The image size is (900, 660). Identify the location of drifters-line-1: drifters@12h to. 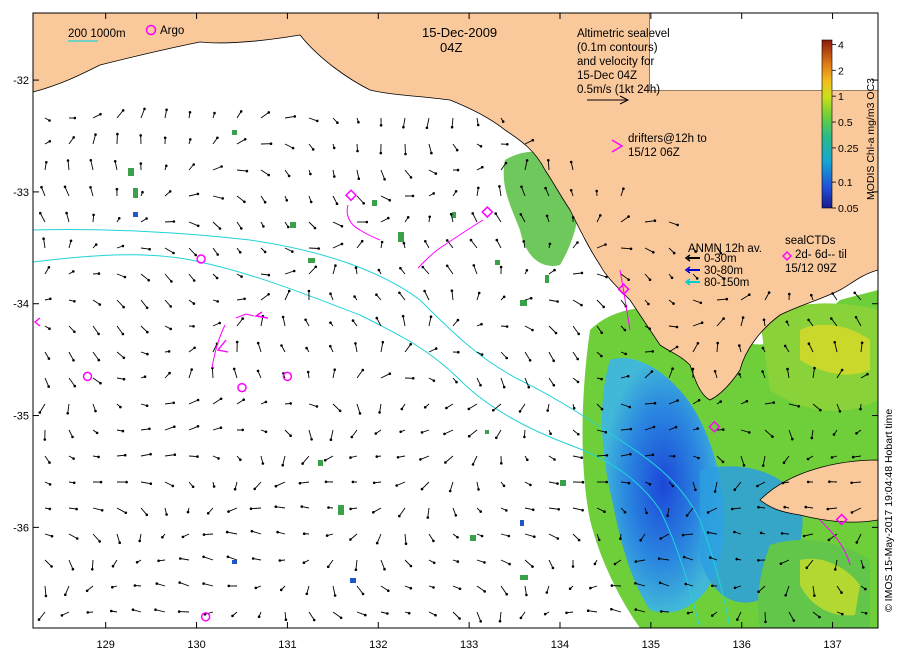
(667, 139).